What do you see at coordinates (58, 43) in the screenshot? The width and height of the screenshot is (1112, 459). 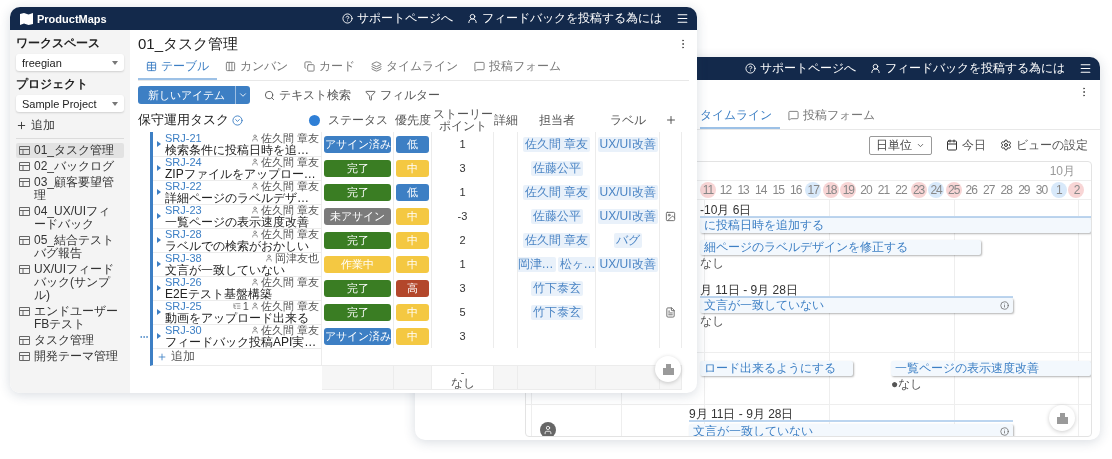 I see `section-label: ワークスペース` at bounding box center [58, 43].